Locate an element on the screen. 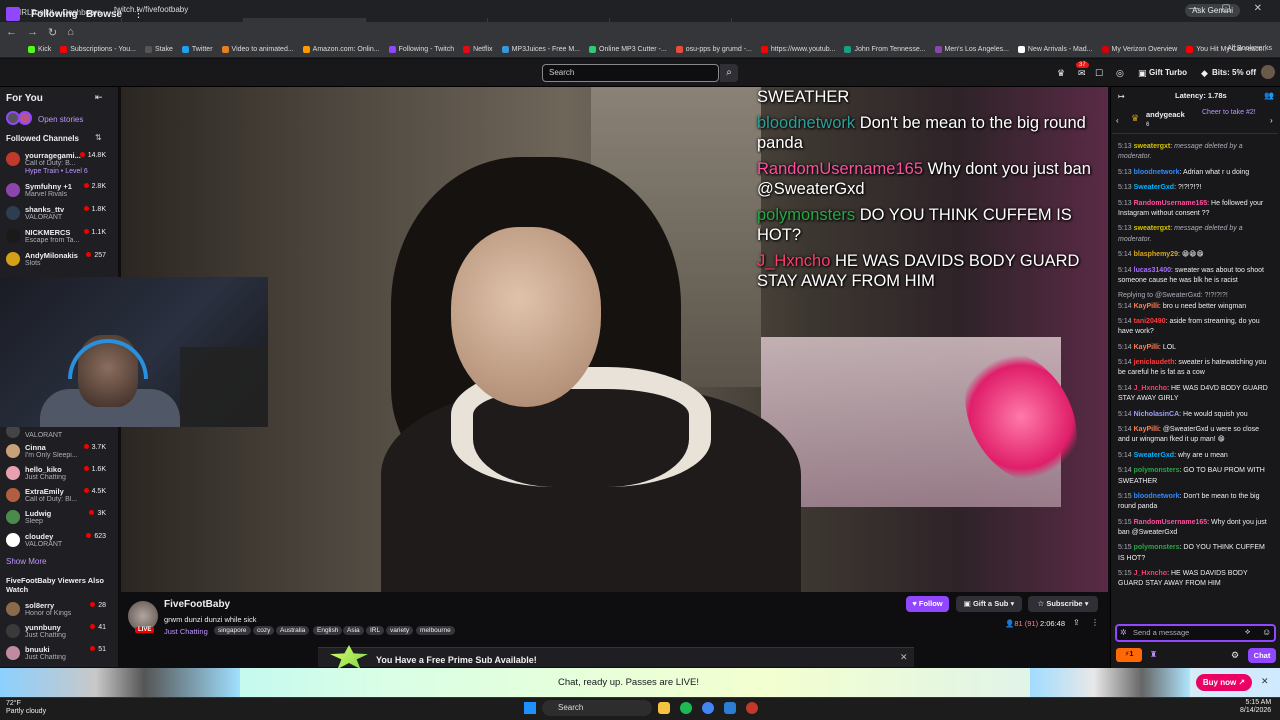 Image resolution: width=1280 pixels, height=720 pixels. forward-icon: → is located at coordinates (32, 32).